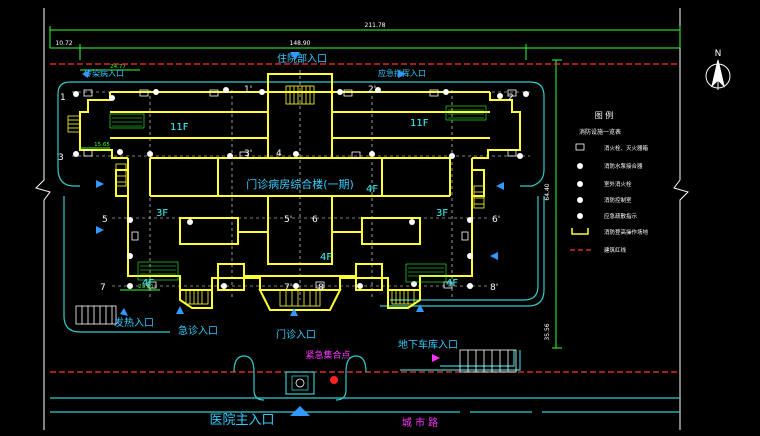 This screenshot has width=760, height=436. What do you see at coordinates (428, 344) in the screenshot?
I see `label-garage-entrance: 地下车库入口` at bounding box center [428, 344].